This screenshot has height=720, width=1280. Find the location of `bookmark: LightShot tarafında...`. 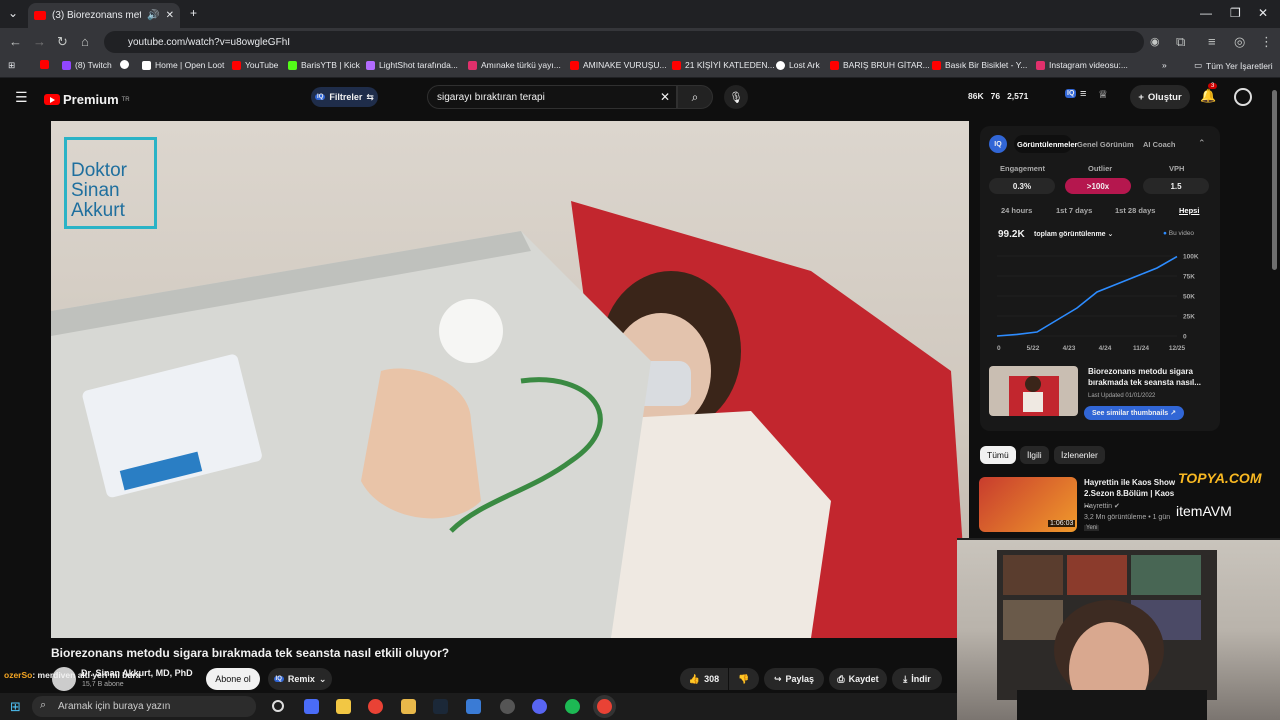

bookmark: LightShot tarafında... is located at coordinates (412, 65).